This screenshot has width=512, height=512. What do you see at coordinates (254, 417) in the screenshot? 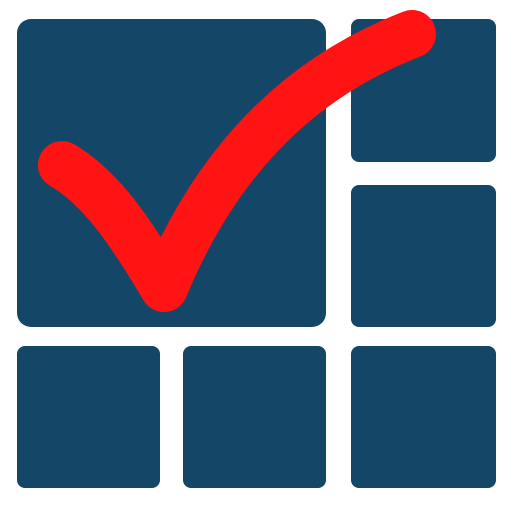
I see `tile-bottom-middle` at bounding box center [254, 417].